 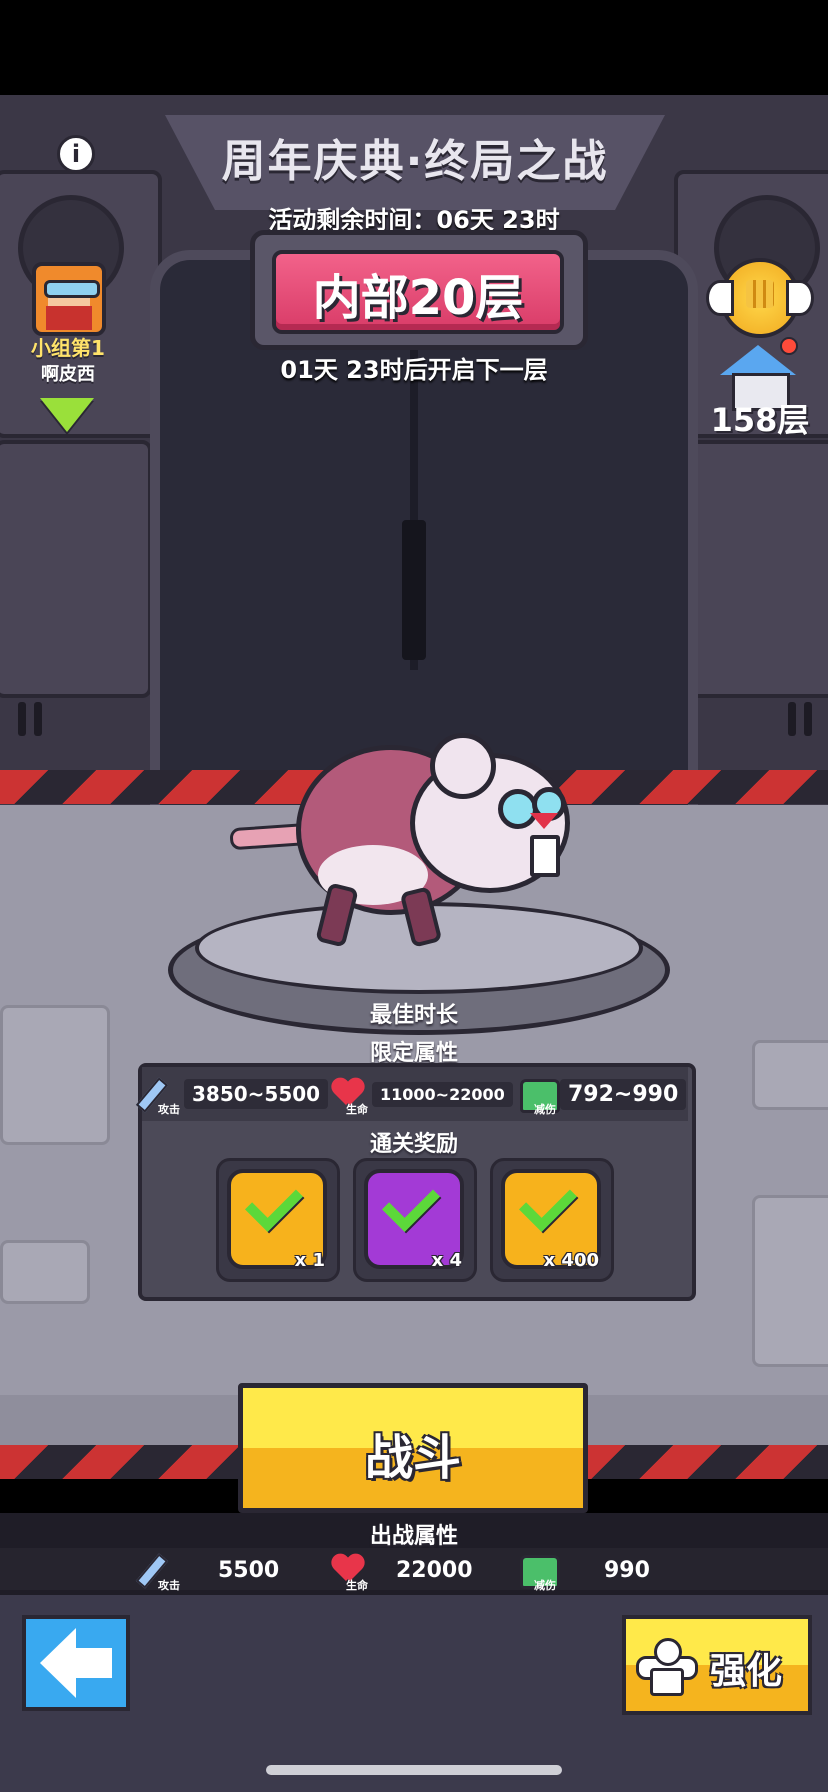 What do you see at coordinates (211, 1571) in the screenshot?
I see `battle-stat-attack: 攻击 5500` at bounding box center [211, 1571].